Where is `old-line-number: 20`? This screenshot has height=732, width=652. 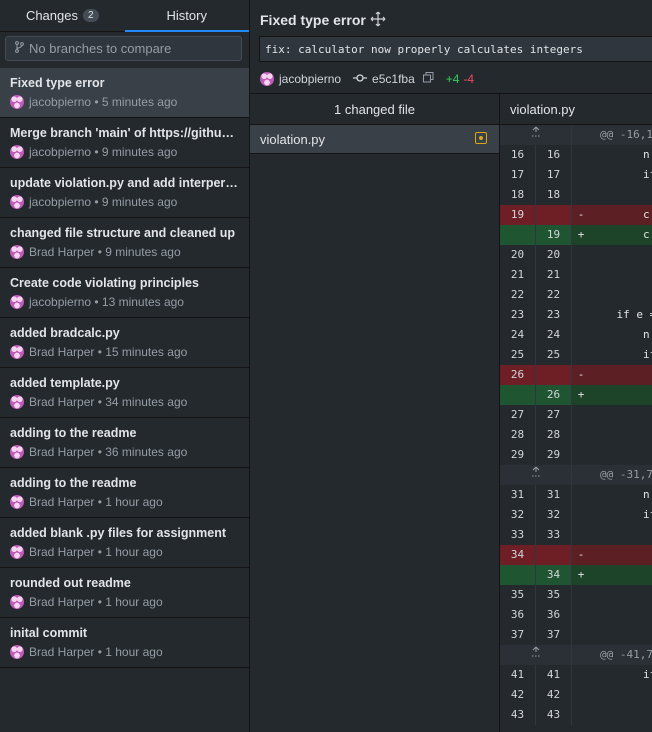
old-line-number: 20 is located at coordinates (518, 255).